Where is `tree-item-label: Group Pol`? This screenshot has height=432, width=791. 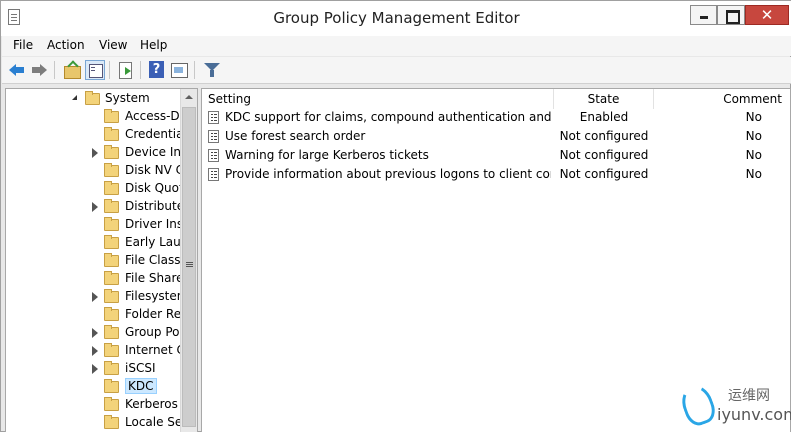
tree-item-label: Group Pol is located at coordinates (154, 332).